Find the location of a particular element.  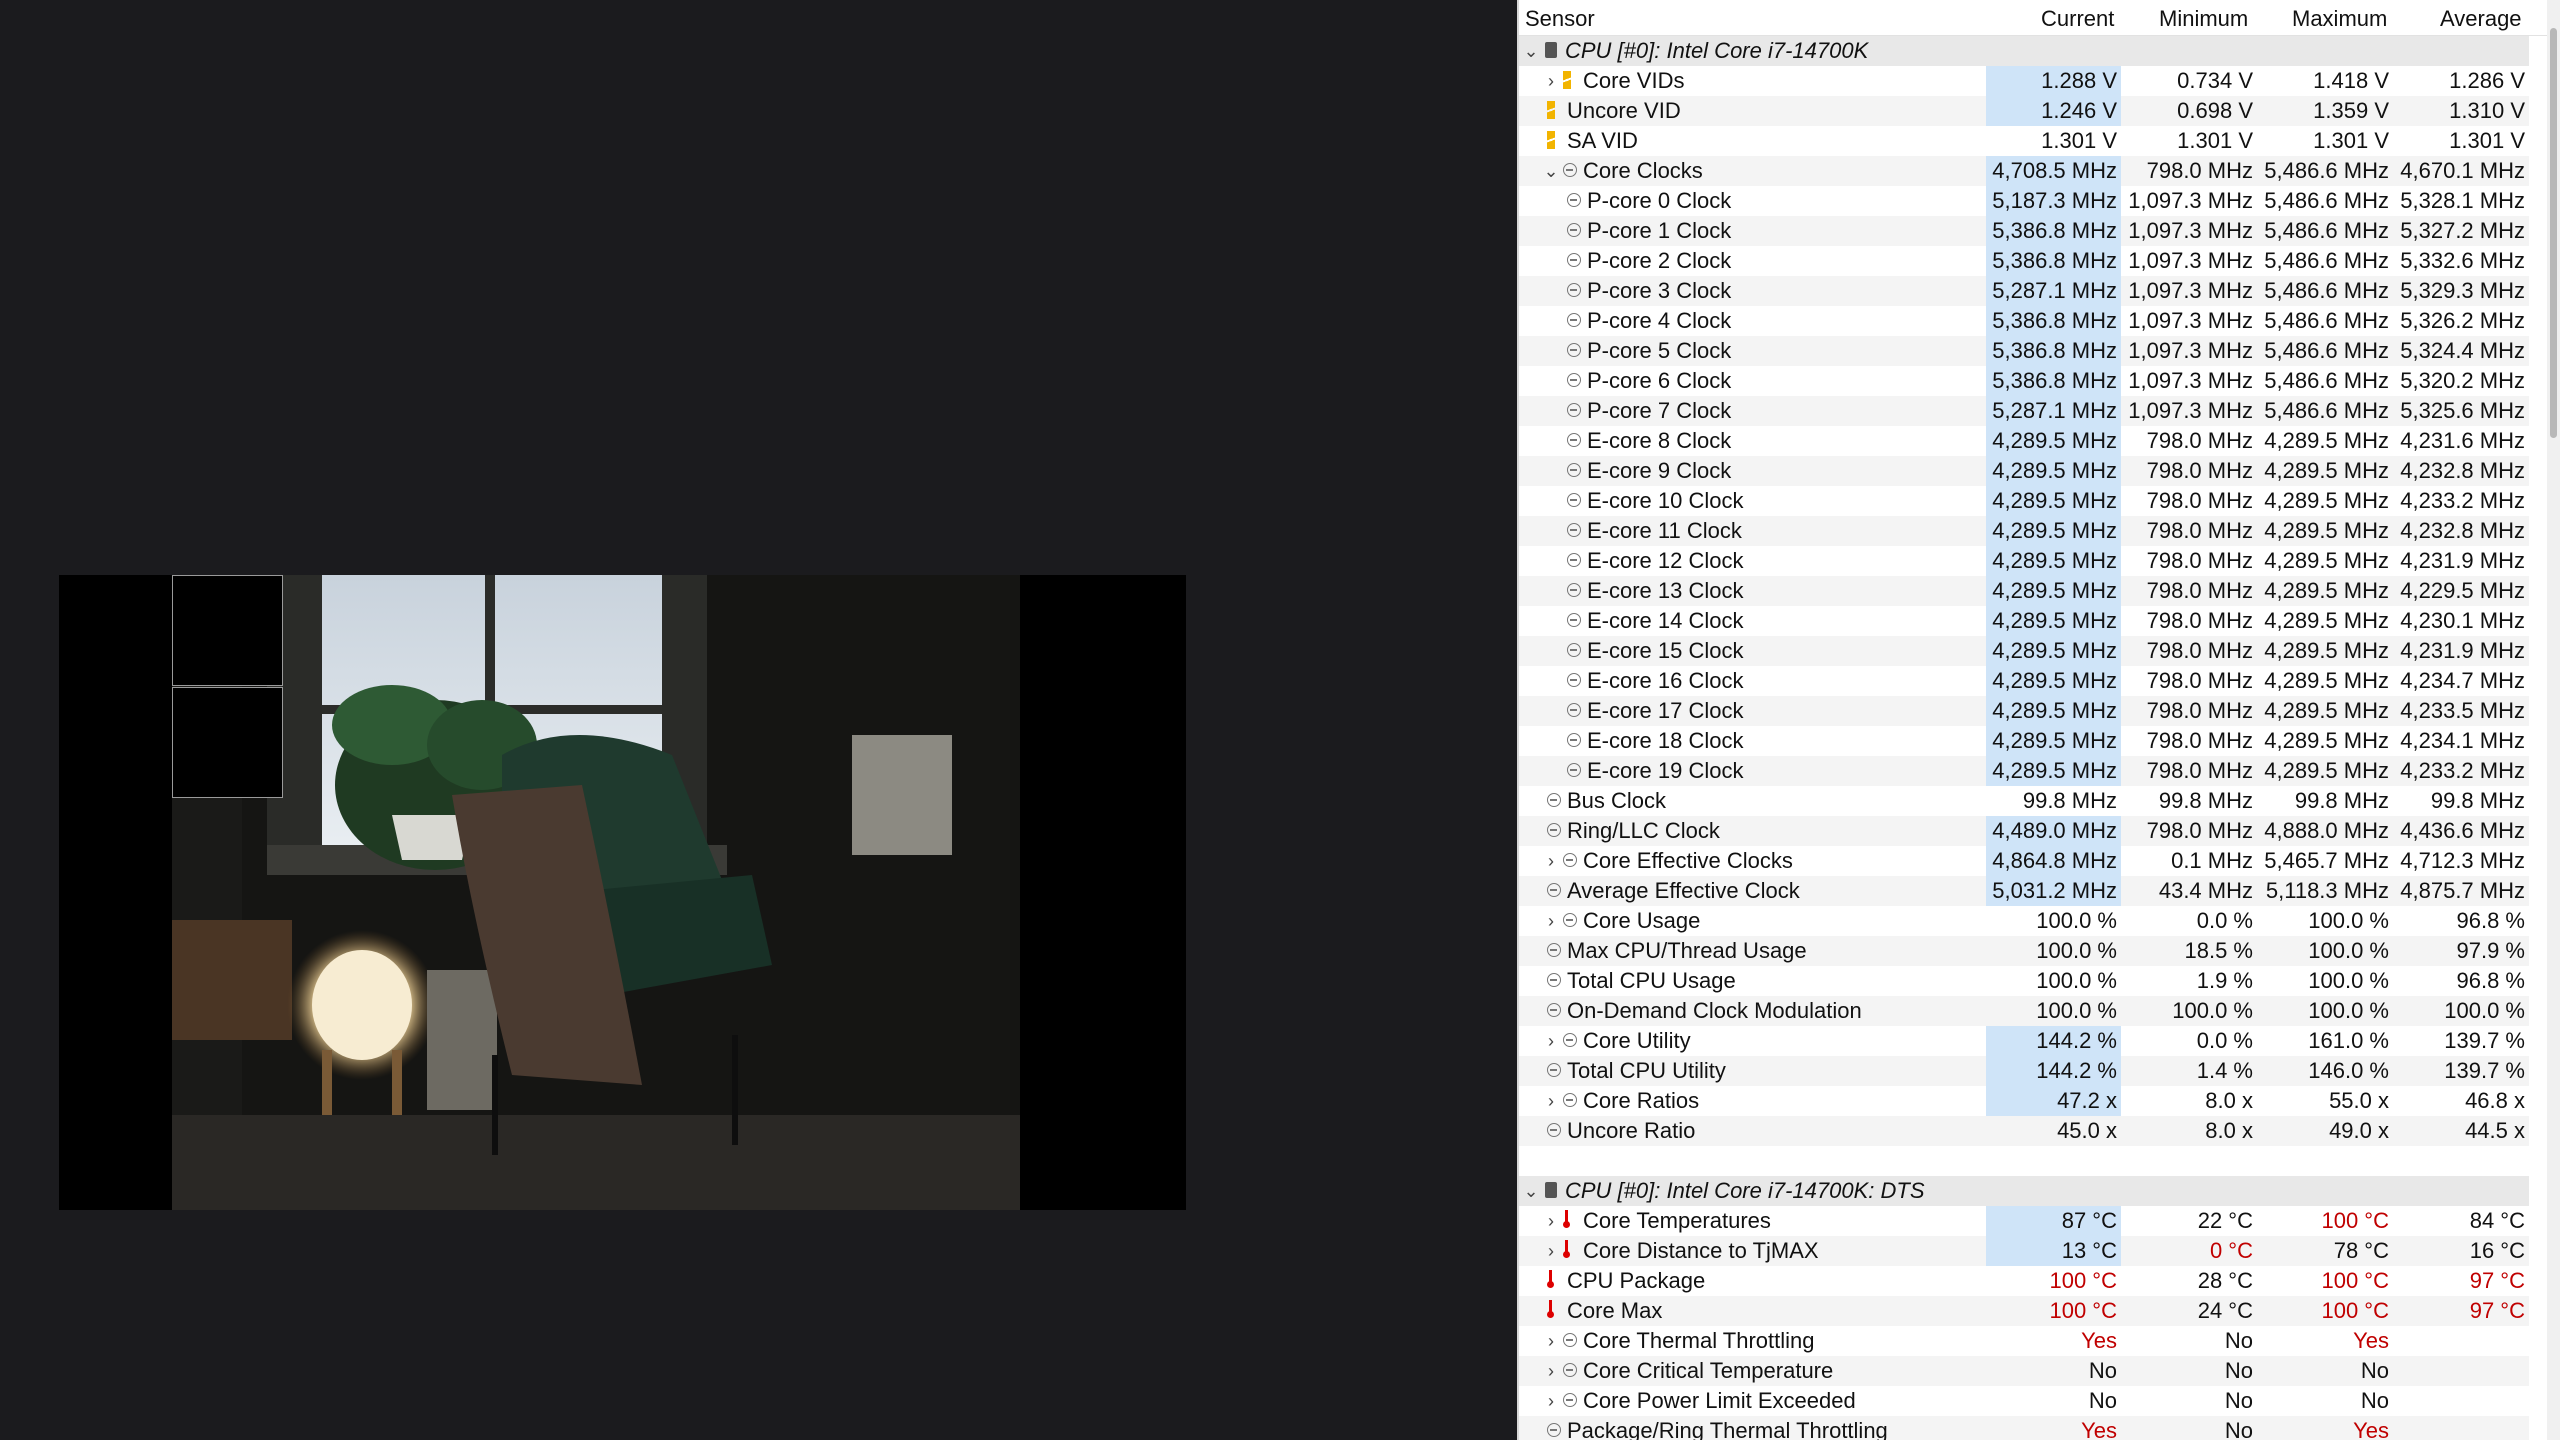

maximum-value: Yes is located at coordinates (2371, 1340).